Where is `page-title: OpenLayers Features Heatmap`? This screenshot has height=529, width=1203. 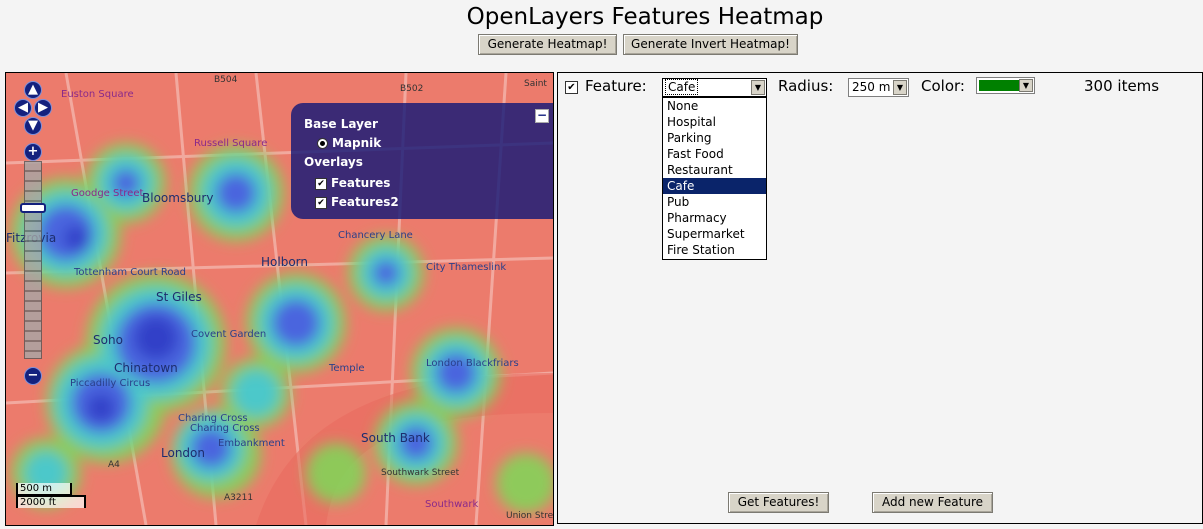 page-title: OpenLayers Features Heatmap is located at coordinates (645, 17).